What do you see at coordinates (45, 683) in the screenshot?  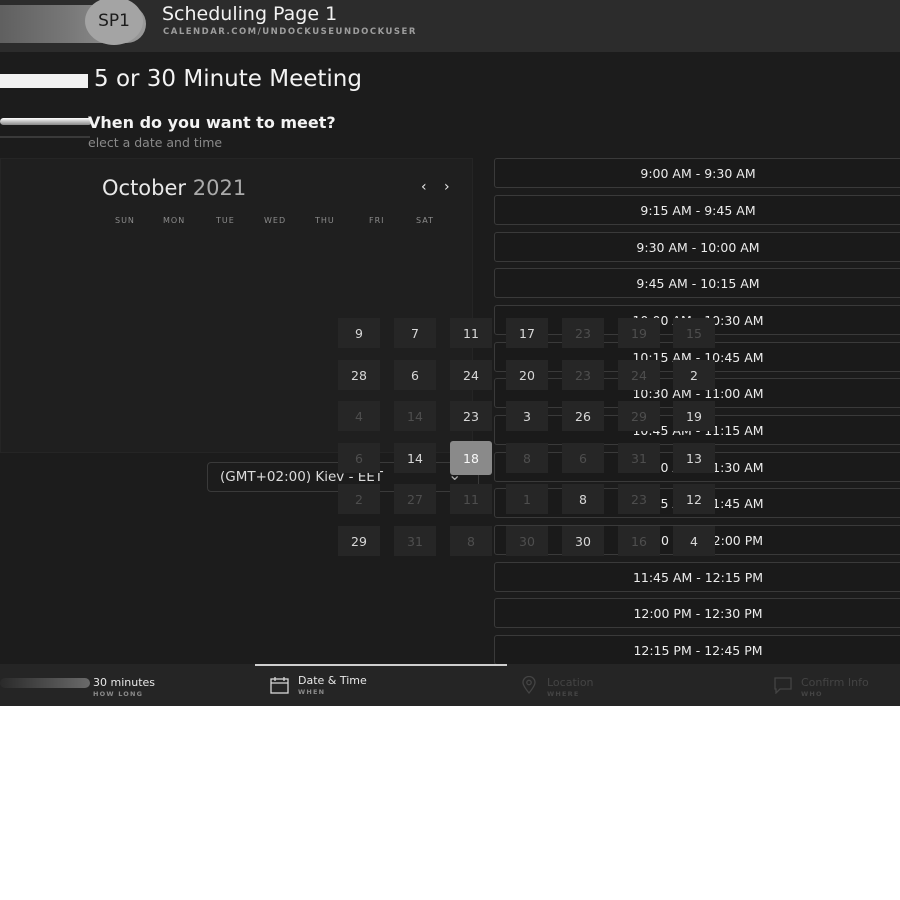 I see `tab-redaction-bar` at bounding box center [45, 683].